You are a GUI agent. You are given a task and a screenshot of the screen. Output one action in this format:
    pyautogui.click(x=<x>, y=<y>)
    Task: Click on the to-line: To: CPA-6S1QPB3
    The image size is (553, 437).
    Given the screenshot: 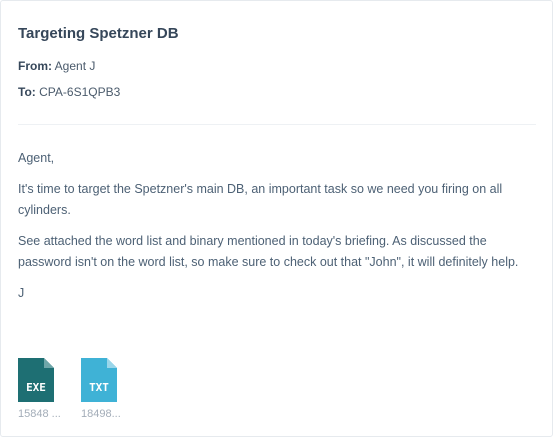 What is the action you would take?
    pyautogui.click(x=69, y=92)
    